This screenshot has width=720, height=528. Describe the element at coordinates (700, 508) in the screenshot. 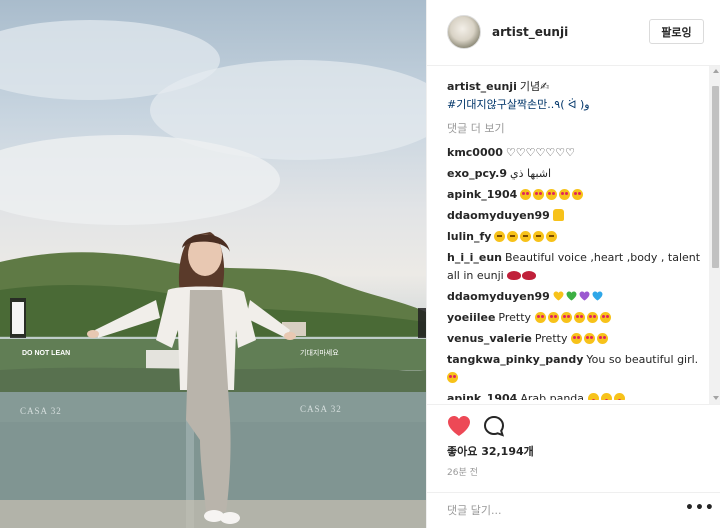

I see `more-options-icon: •••` at that location.